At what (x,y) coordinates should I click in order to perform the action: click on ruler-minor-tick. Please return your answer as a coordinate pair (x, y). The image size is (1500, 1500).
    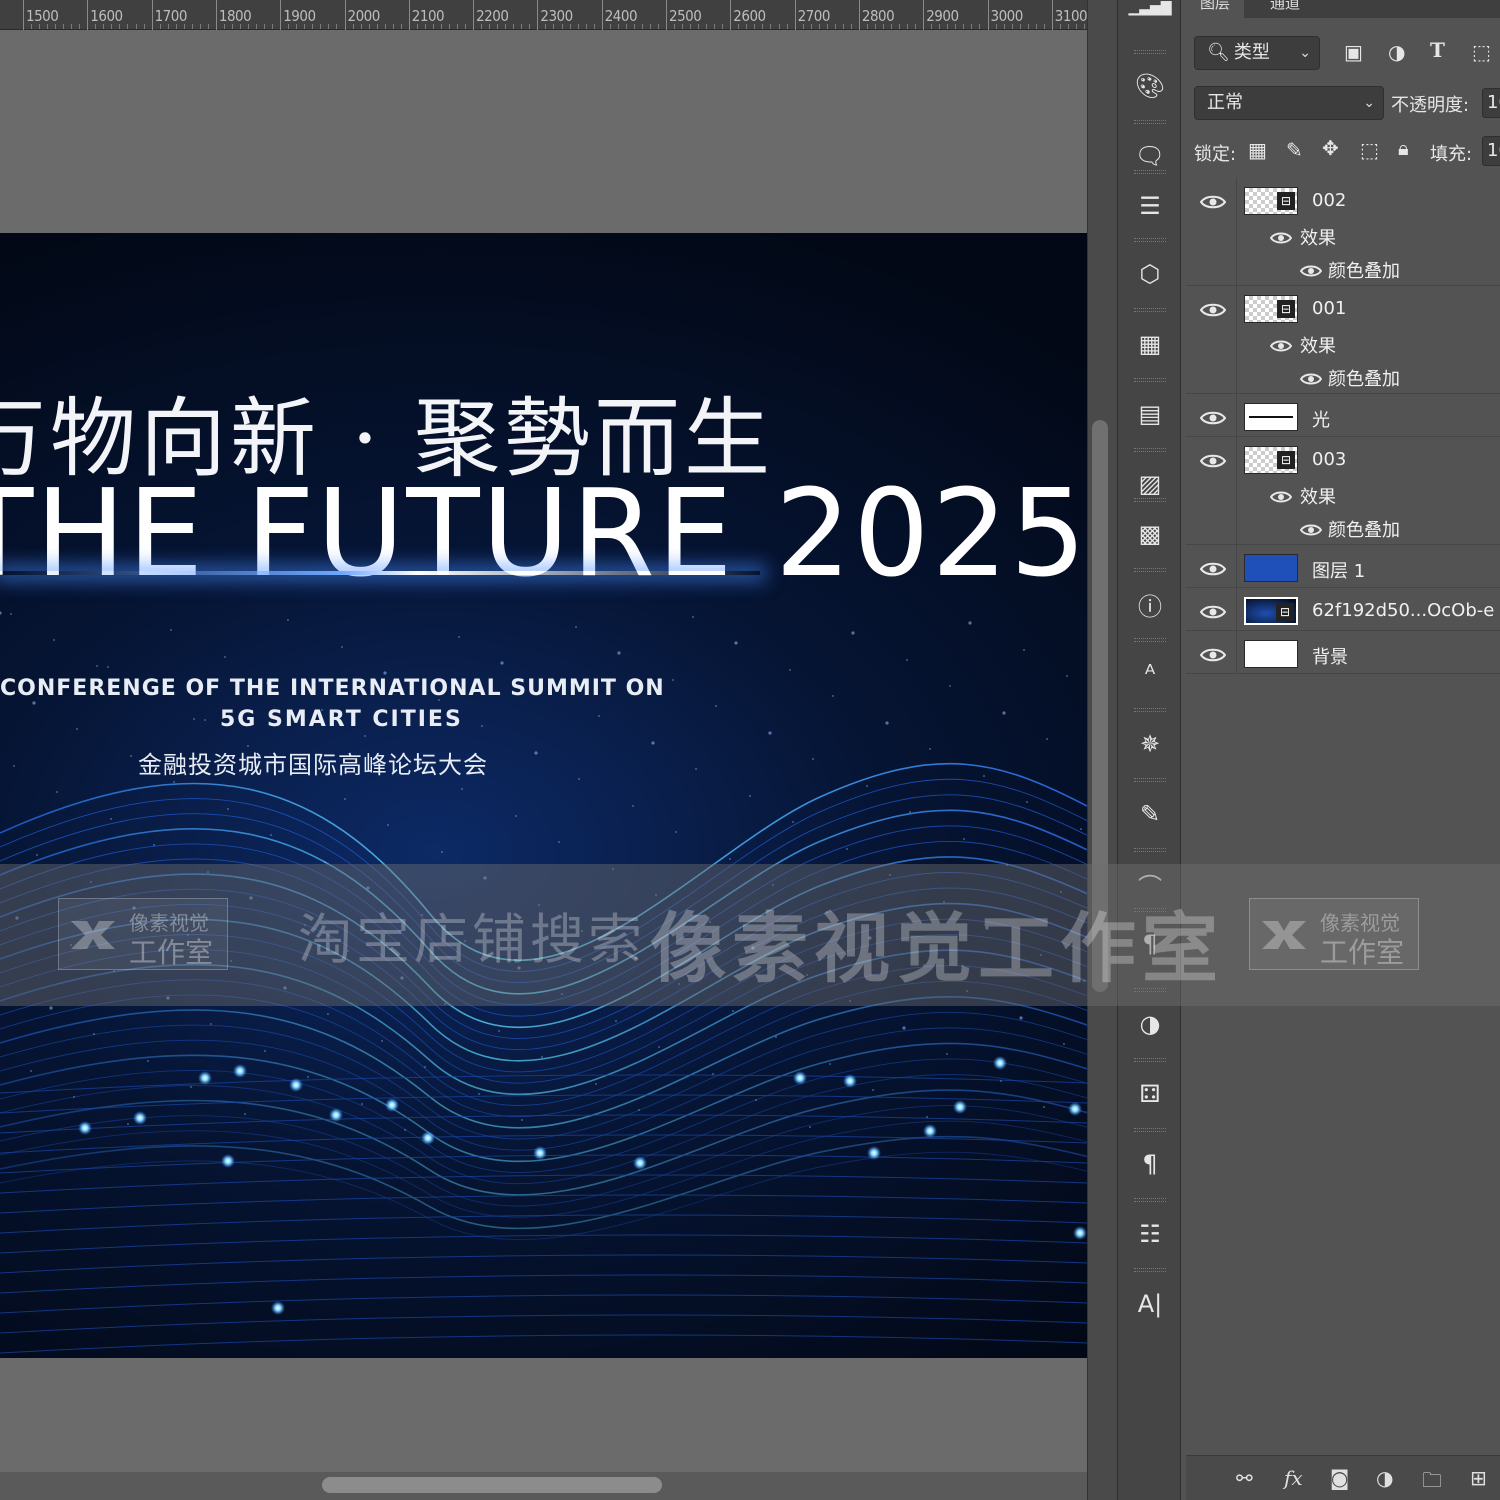
    Looking at the image, I should click on (675, 26).